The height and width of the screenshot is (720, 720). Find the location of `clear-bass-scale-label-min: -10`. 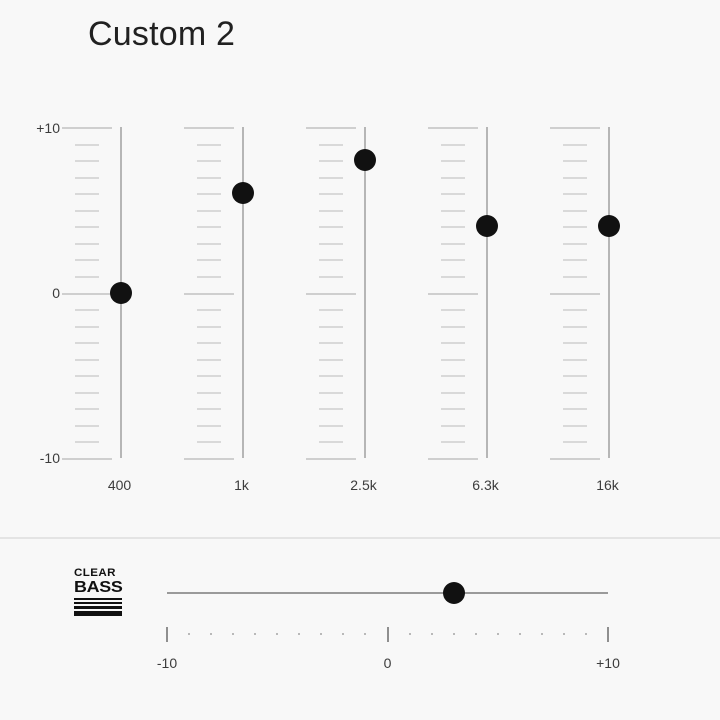

clear-bass-scale-label-min: -10 is located at coordinates (167, 663).